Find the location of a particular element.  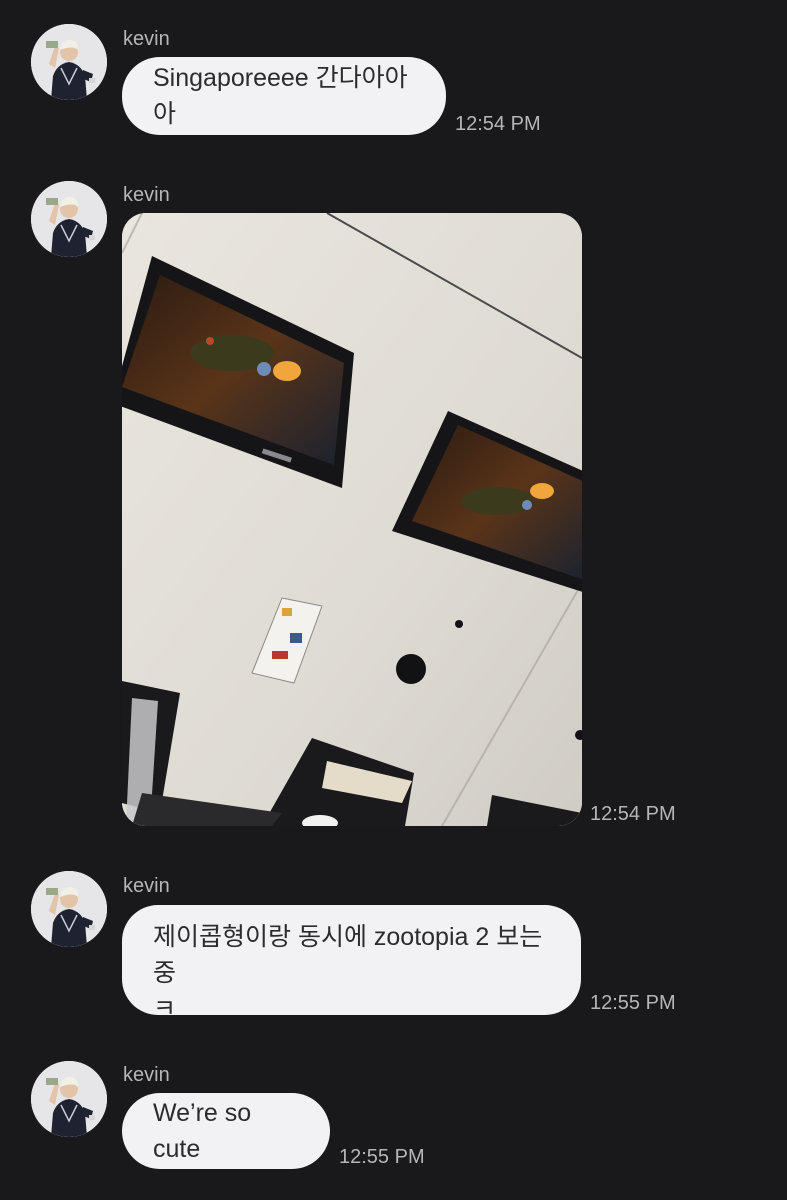

message-bubble: 제이콥형이랑 동시에 zootopia 2 보는중 ㅋ is located at coordinates (351, 964).